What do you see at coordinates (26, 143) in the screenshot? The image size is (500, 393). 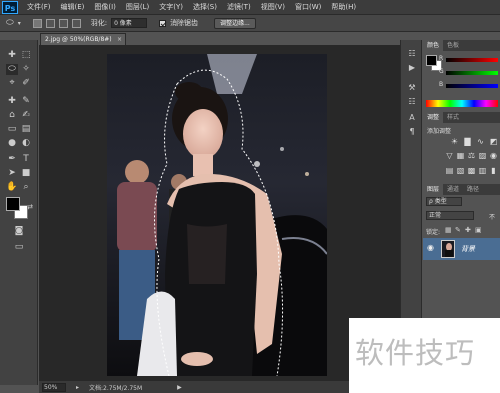 I see `dodge-tool-icon: ◐` at bounding box center [26, 143].